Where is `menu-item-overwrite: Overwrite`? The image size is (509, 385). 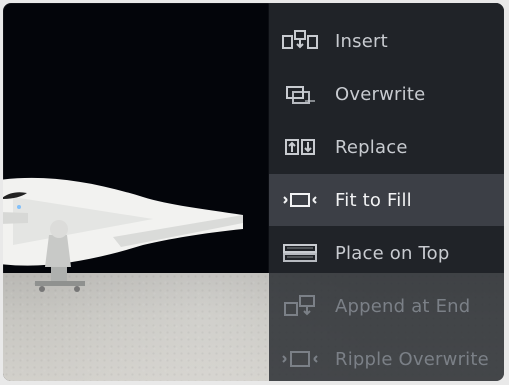
menu-item-overwrite: Overwrite is located at coordinates (386, 94).